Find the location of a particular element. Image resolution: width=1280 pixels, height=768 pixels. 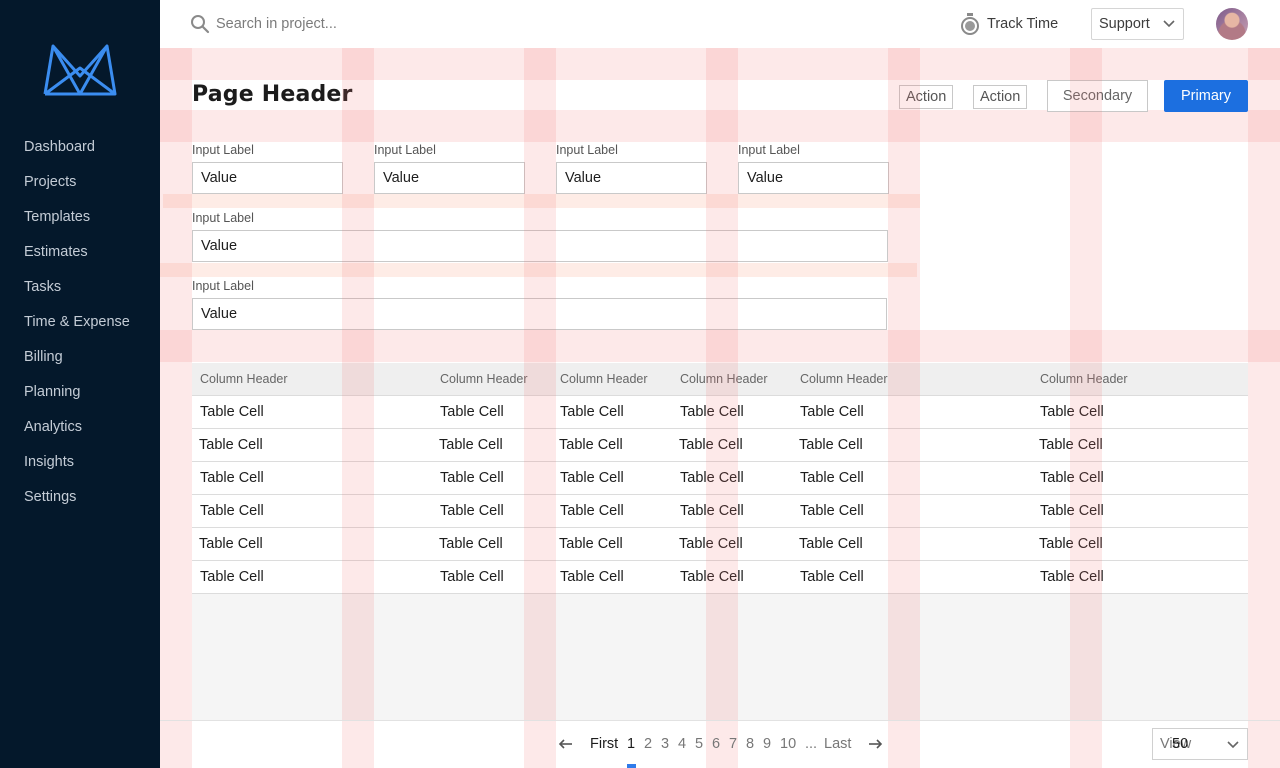

sidebar-item-dashboard: Dashboard is located at coordinates (80, 147).